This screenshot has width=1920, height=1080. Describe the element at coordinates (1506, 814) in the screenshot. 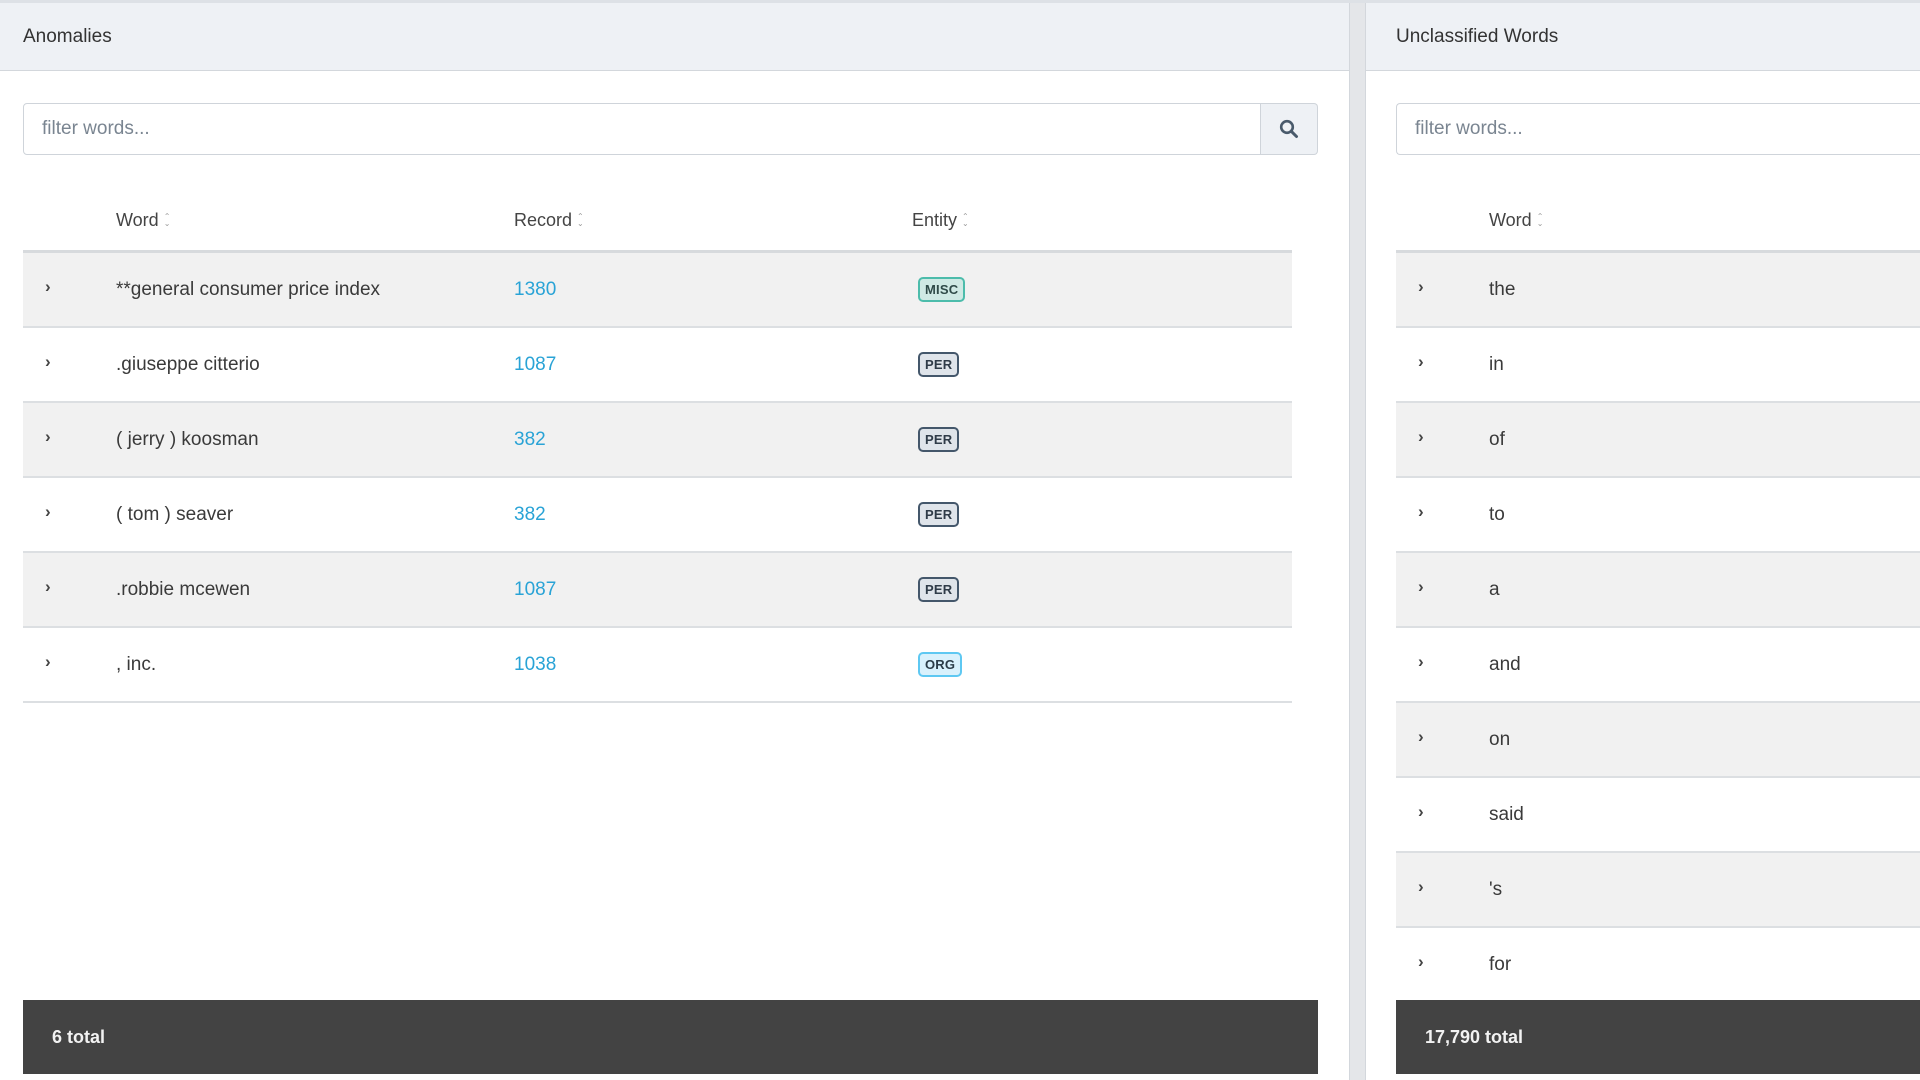

I see `word-cell: said` at that location.